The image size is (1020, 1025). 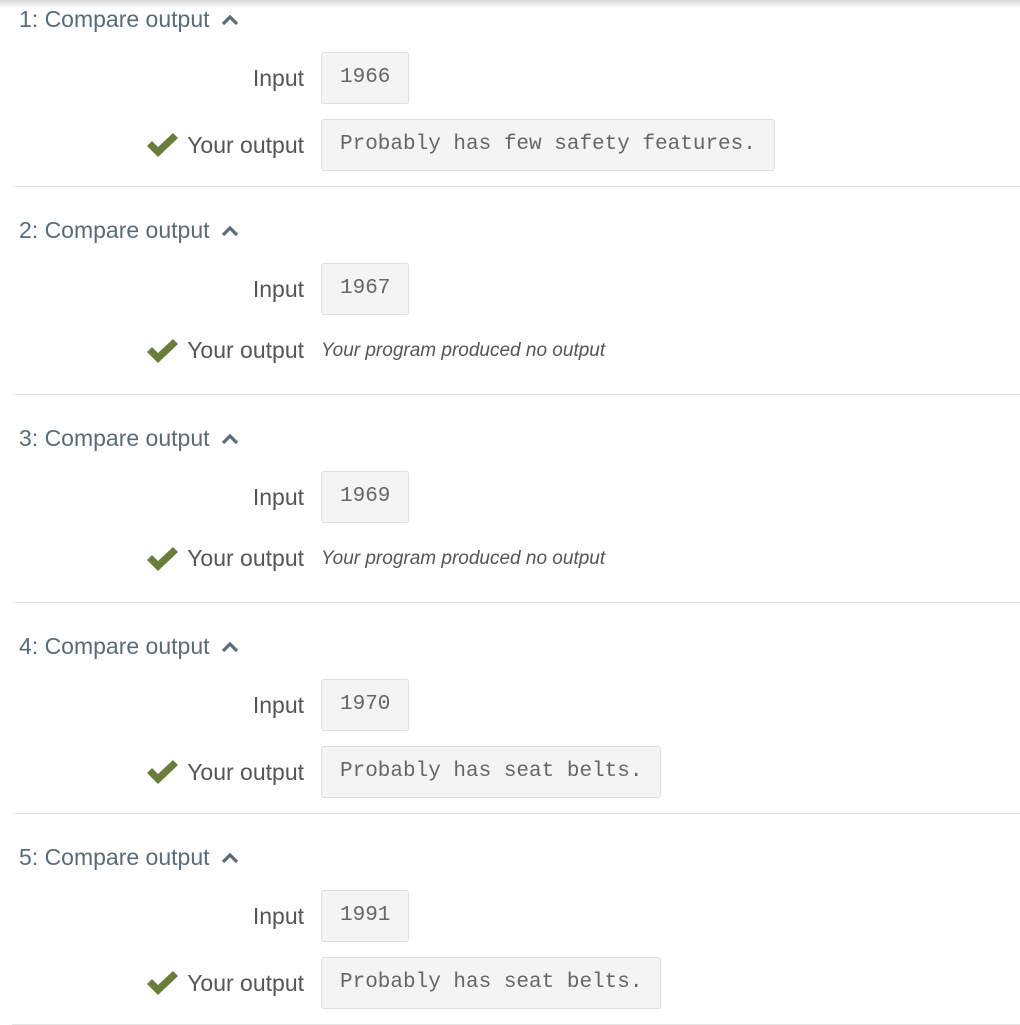 What do you see at coordinates (548, 145) in the screenshot?
I see `output-value: Probably has few safety features.` at bounding box center [548, 145].